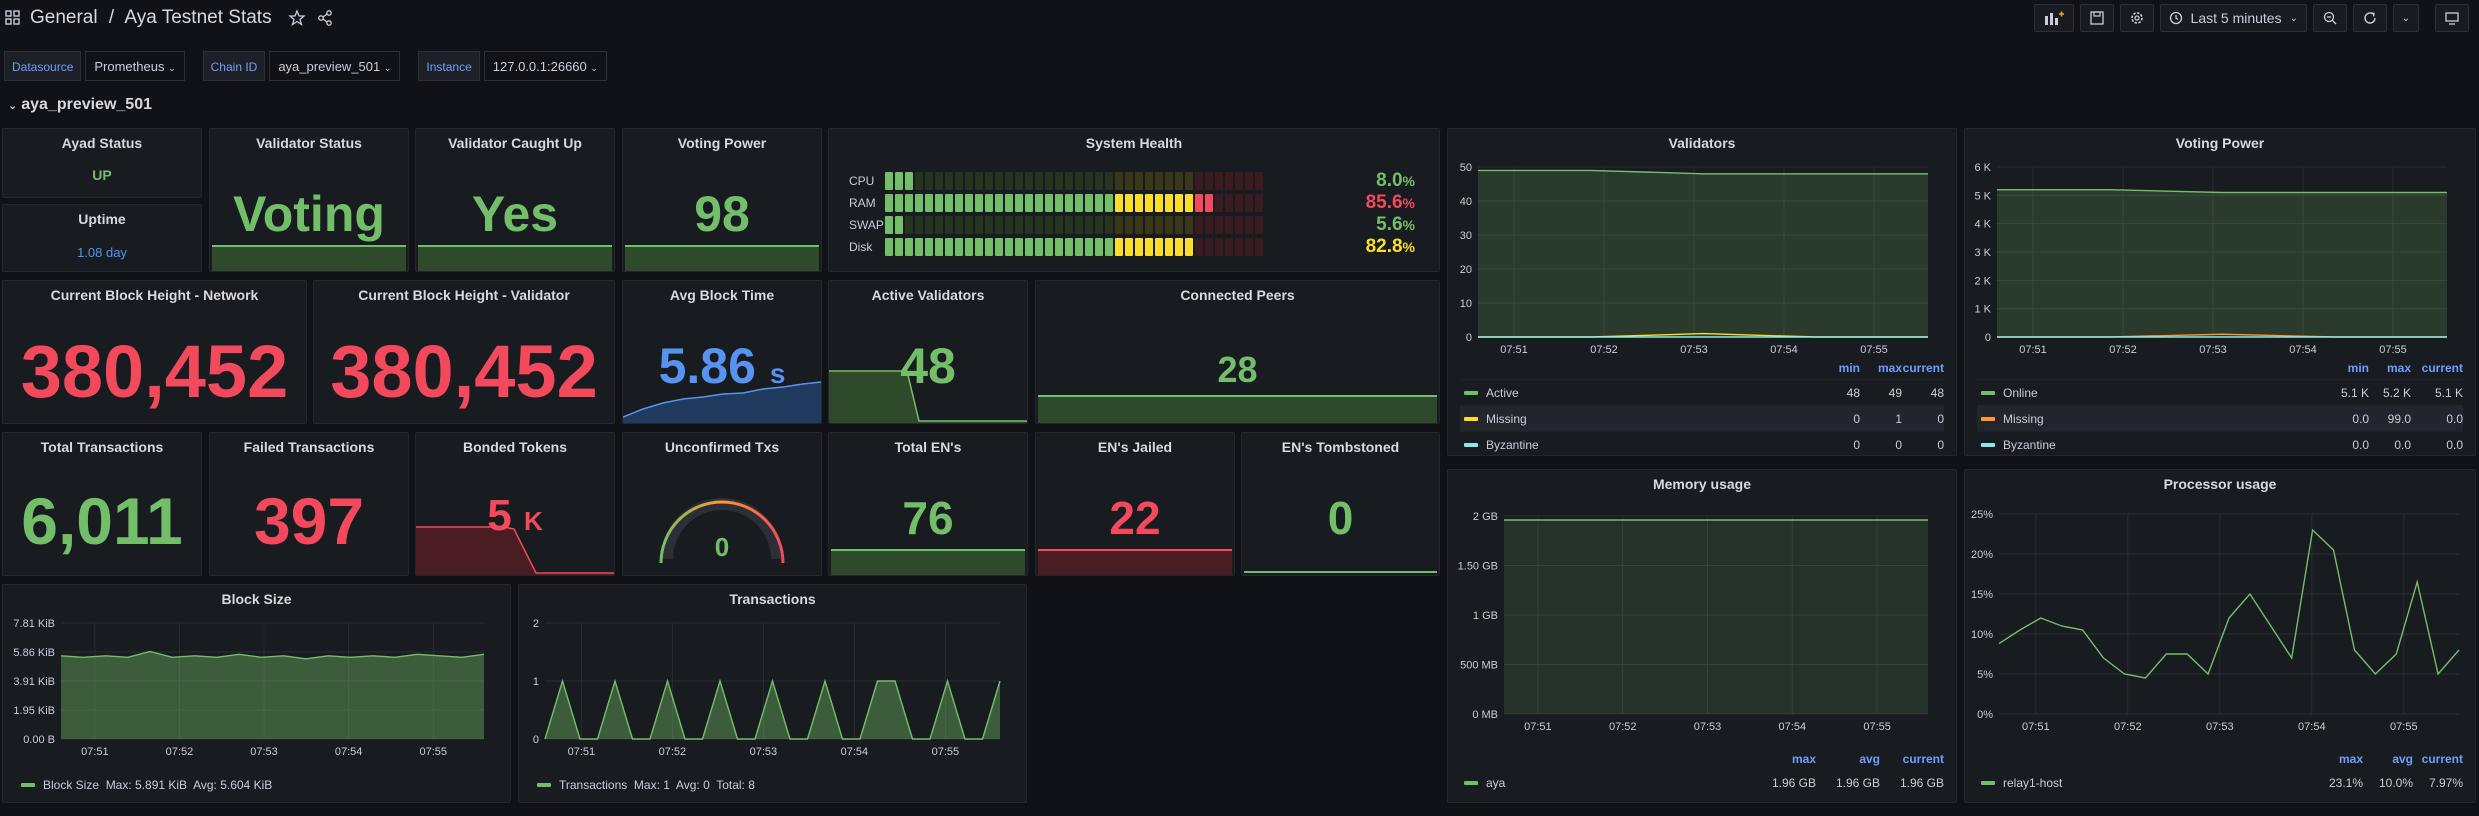 The height and width of the screenshot is (816, 2479). Describe the element at coordinates (1384, 202) in the screenshot. I see `ram-value: 85.6` at that location.